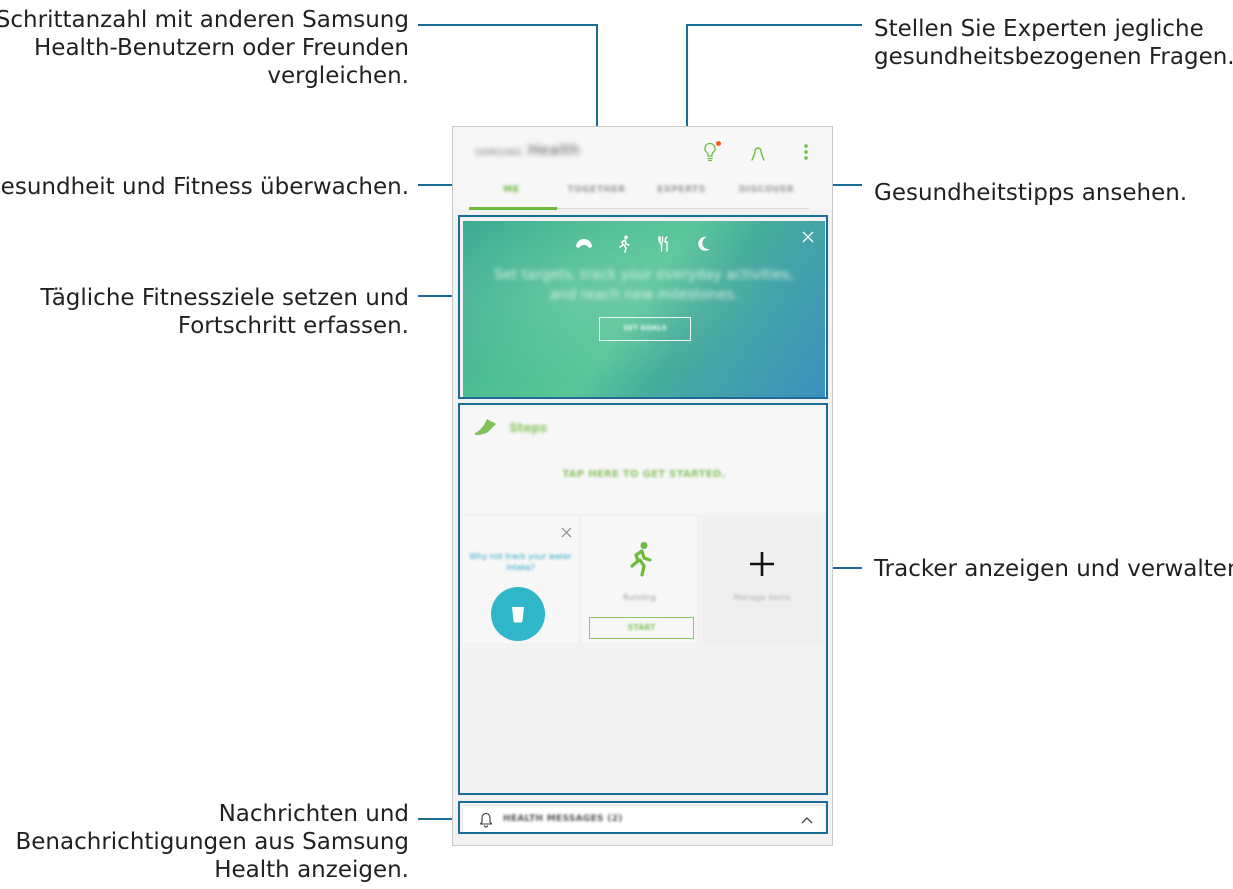 The width and height of the screenshot is (1233, 889). I want to click on plus-icon, so click(762, 564).